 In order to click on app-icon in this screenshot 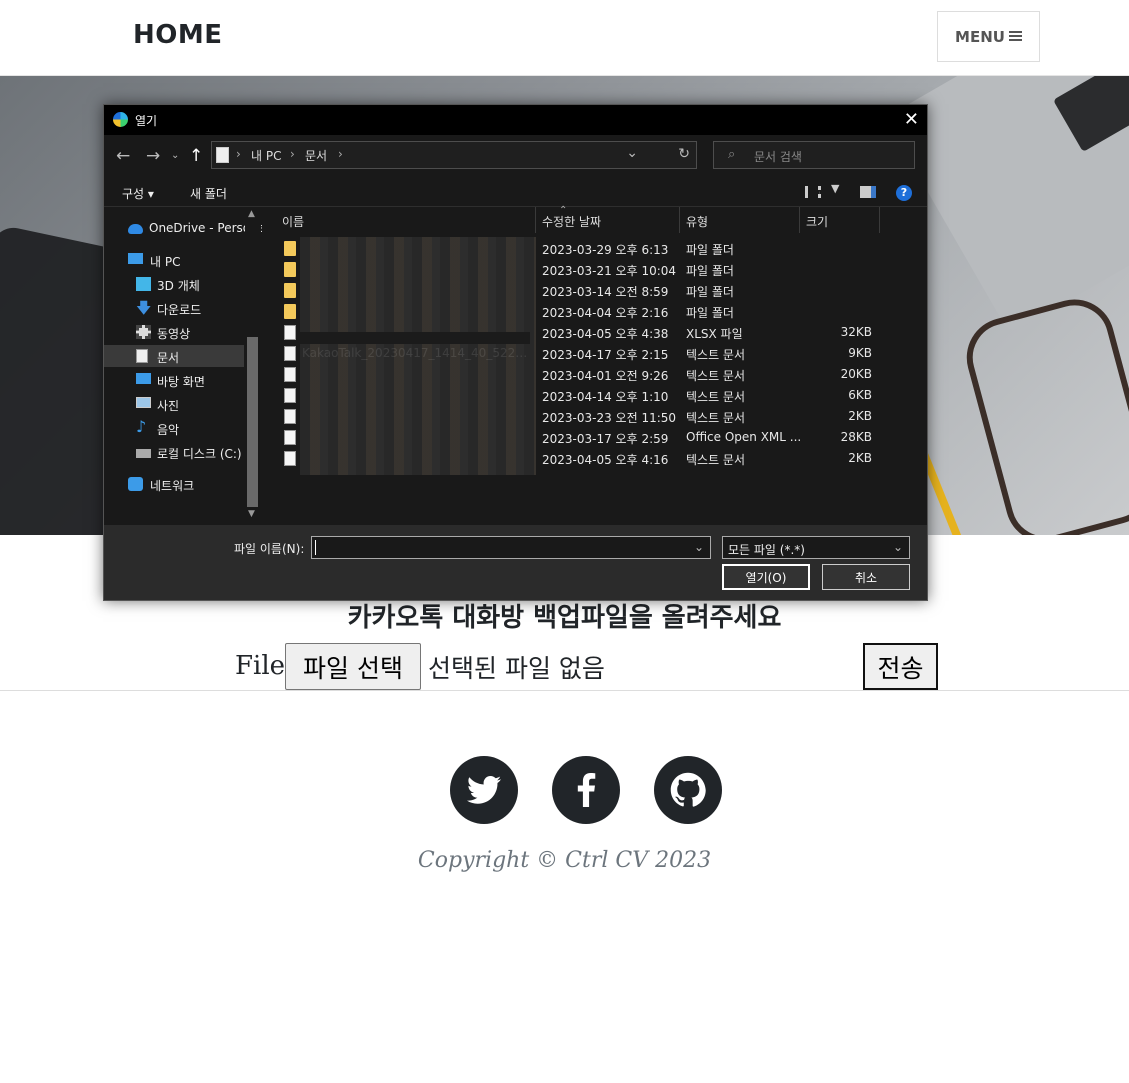, I will do `click(120, 119)`.